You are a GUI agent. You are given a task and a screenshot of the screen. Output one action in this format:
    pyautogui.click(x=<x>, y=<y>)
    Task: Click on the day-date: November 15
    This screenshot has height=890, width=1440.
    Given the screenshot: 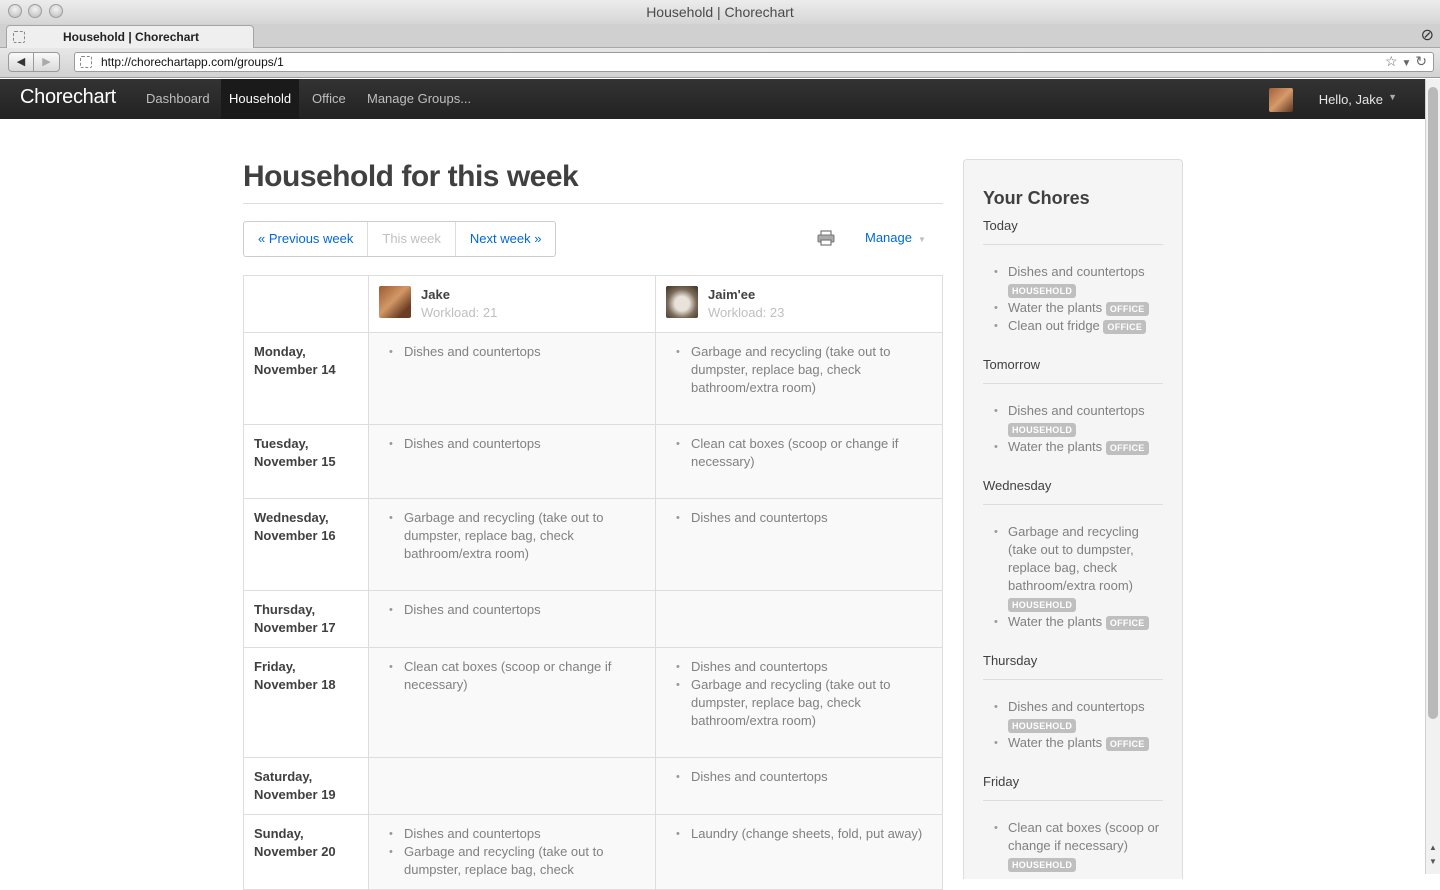 What is the action you would take?
    pyautogui.click(x=295, y=461)
    